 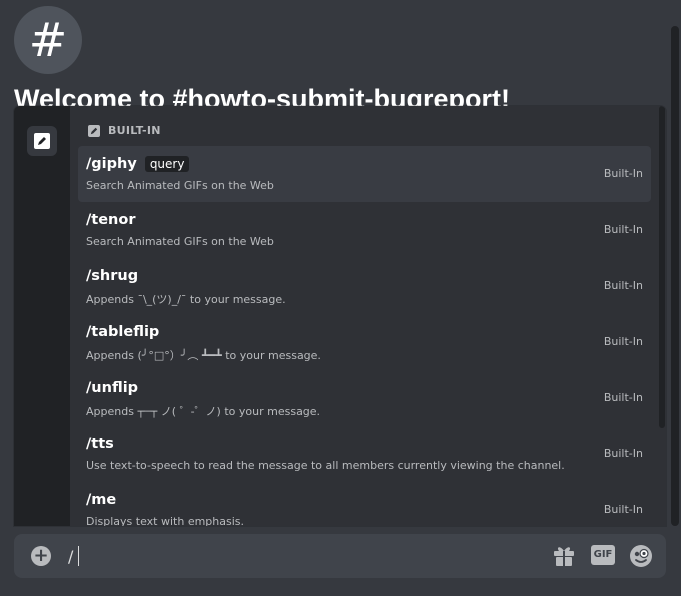 I want to click on upload-button: +, so click(x=41, y=556).